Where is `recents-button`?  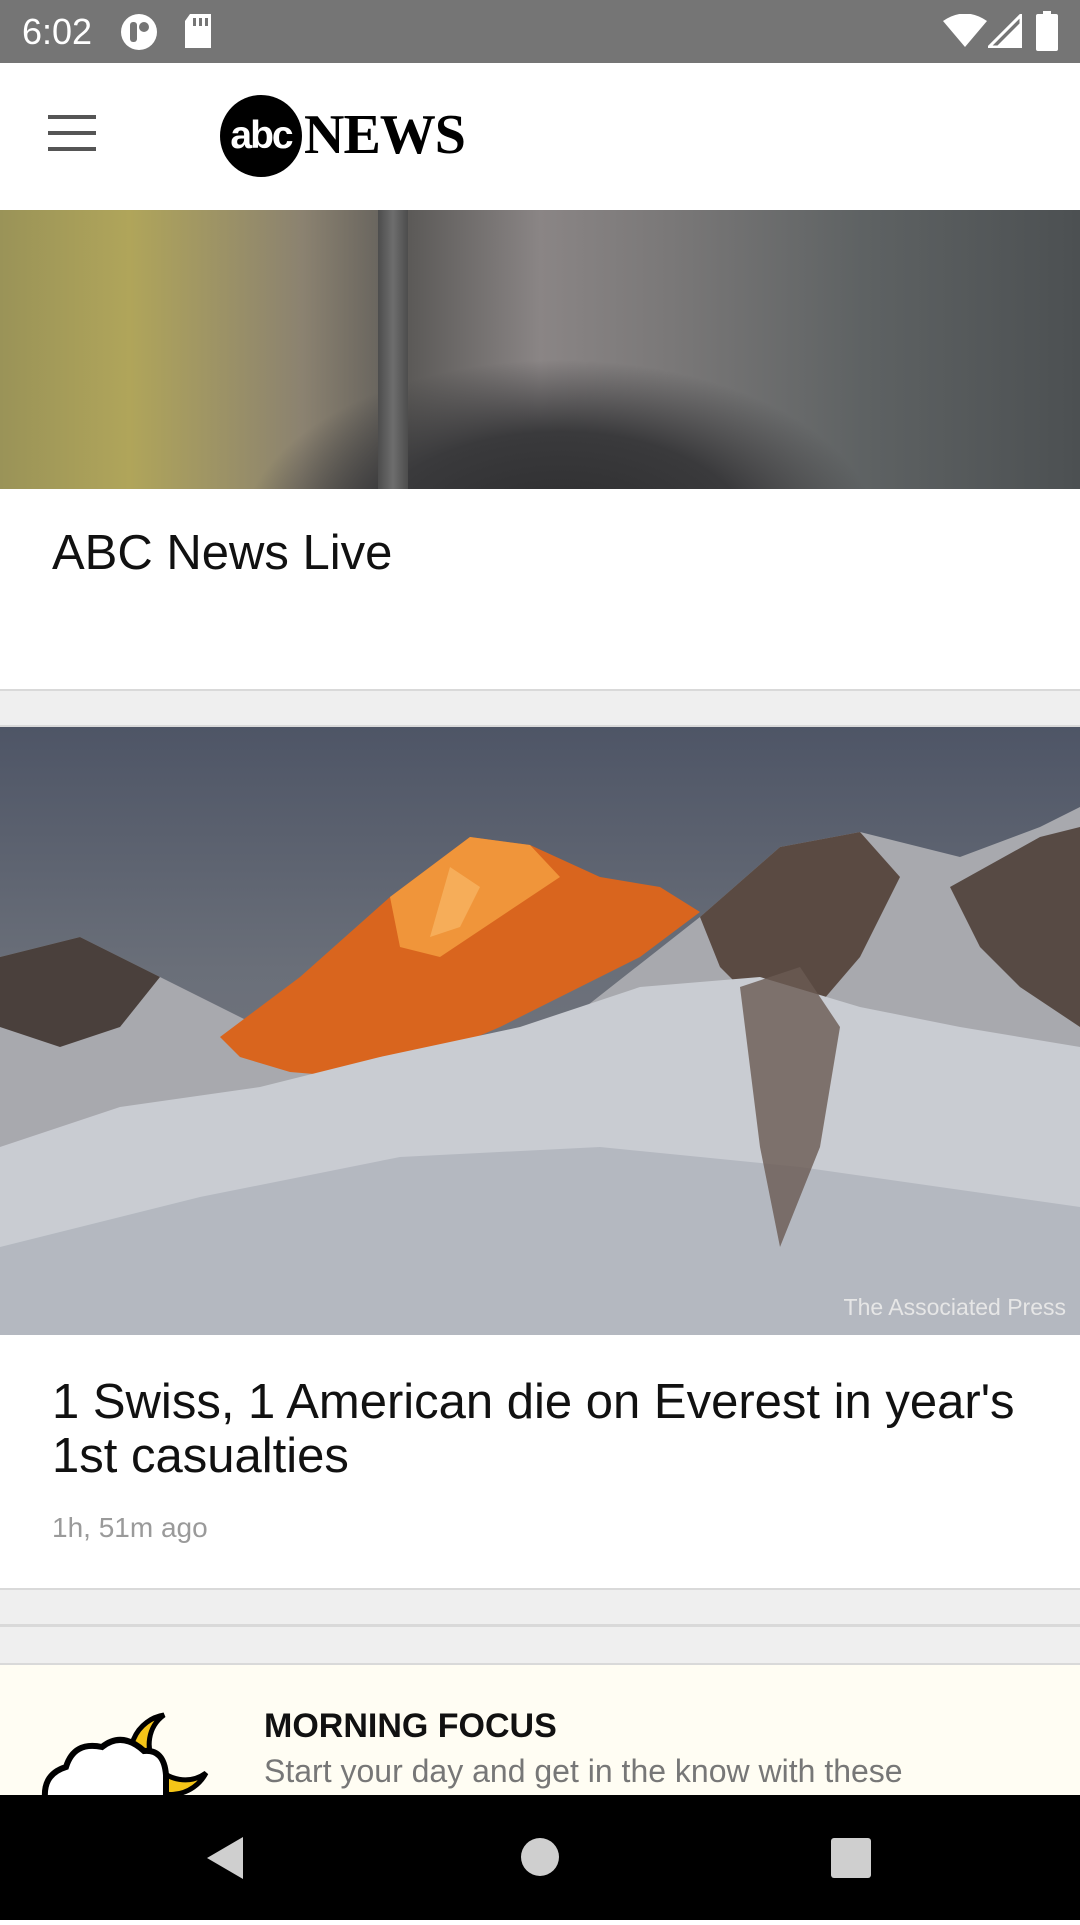 recents-button is located at coordinates (851, 1857).